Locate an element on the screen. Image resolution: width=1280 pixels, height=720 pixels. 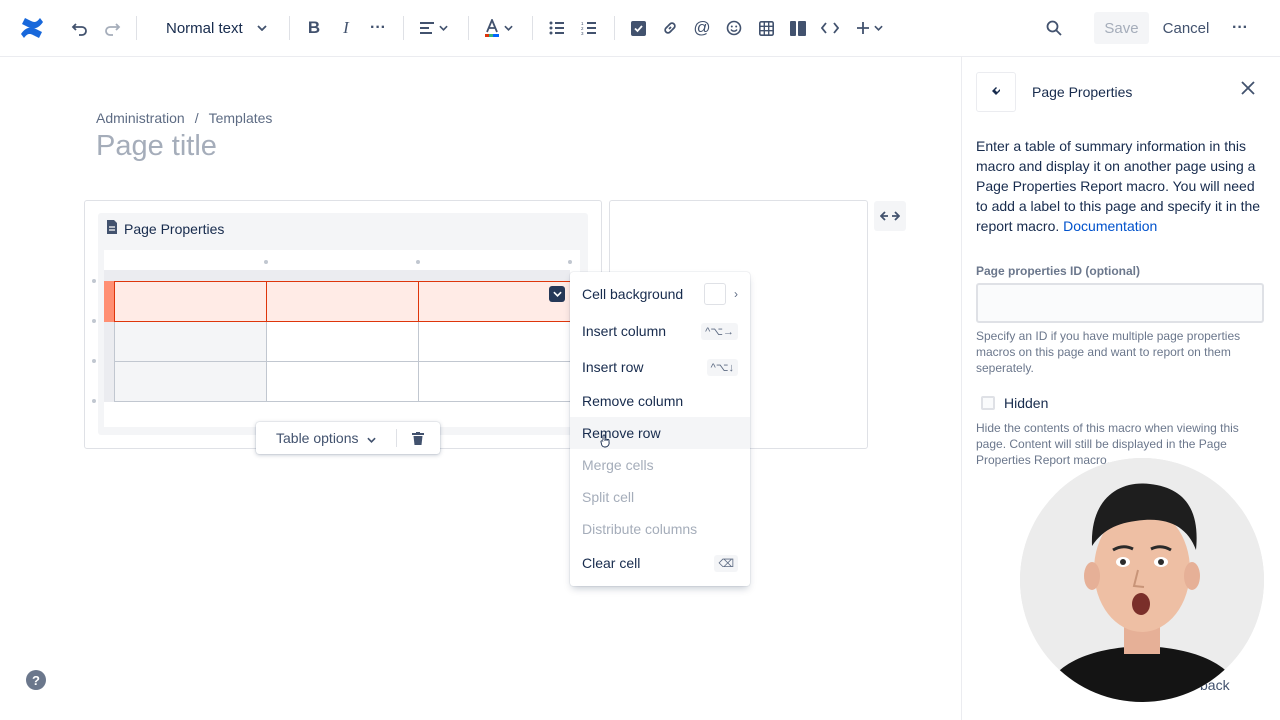
bullet-list-icon is located at coordinates (557, 28).